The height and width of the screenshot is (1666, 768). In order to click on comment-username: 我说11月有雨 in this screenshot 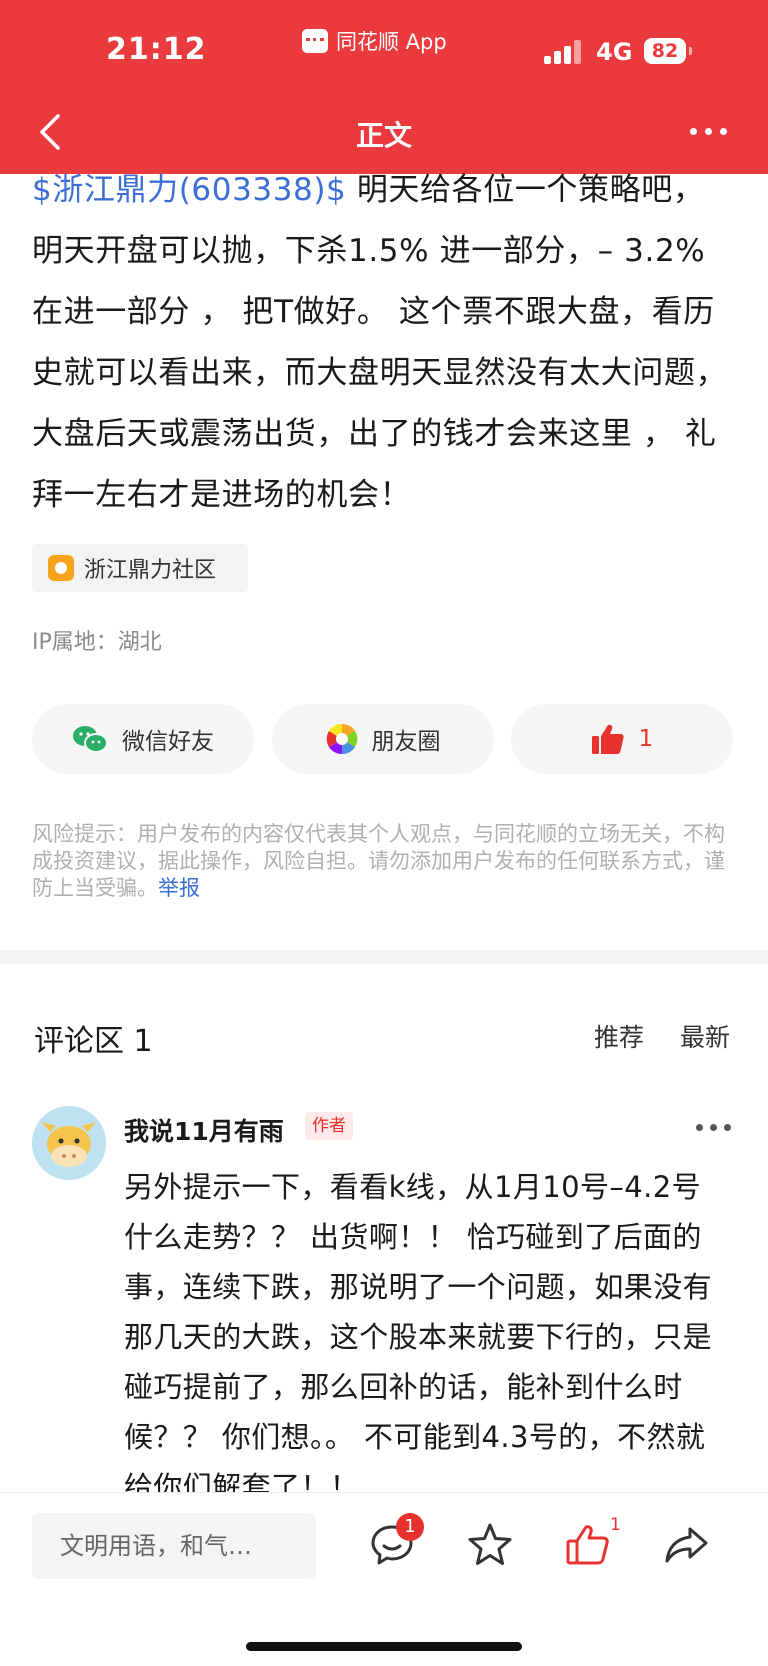, I will do `click(204, 1130)`.